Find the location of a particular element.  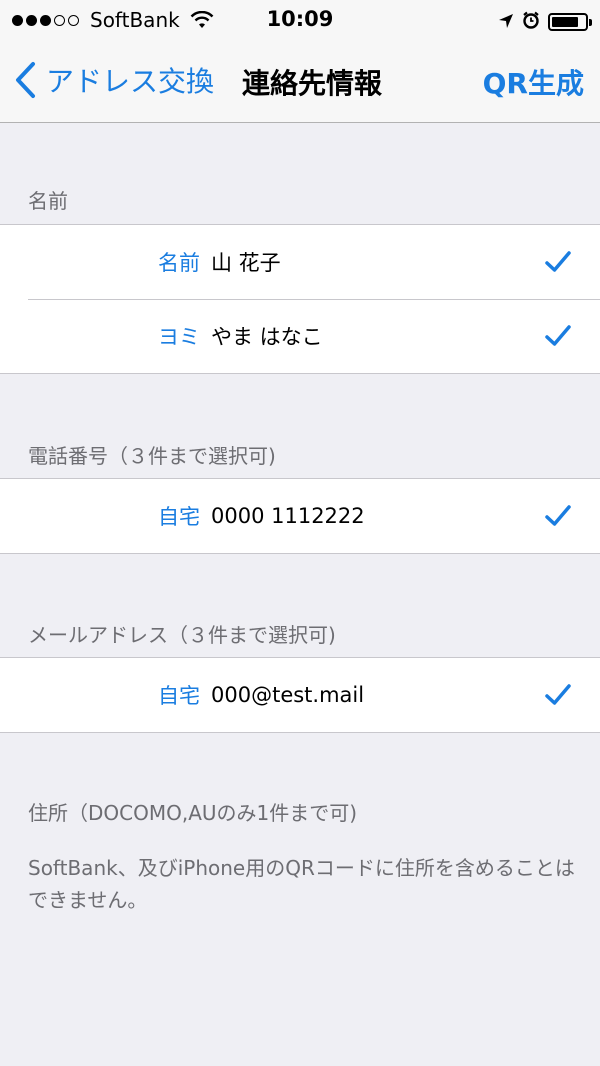

row-label: 名前 is located at coordinates (179, 263).